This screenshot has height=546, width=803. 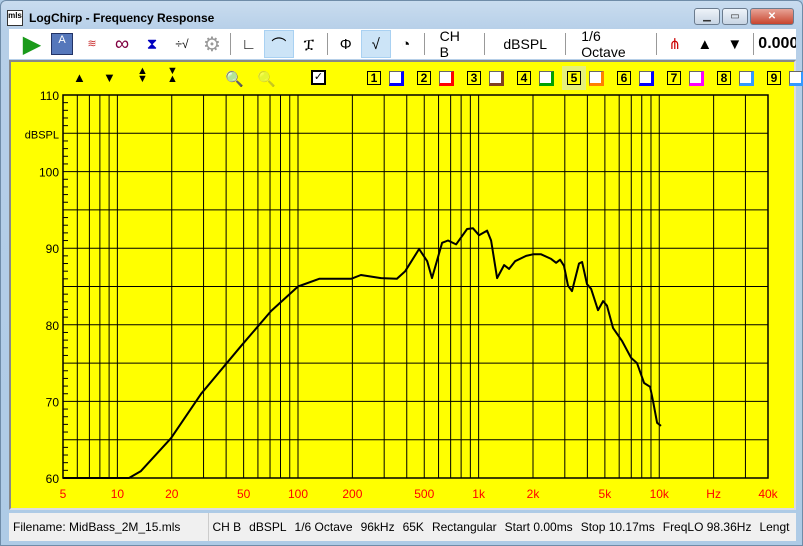 I want to click on y-tick-label: 100, so click(x=49, y=173).